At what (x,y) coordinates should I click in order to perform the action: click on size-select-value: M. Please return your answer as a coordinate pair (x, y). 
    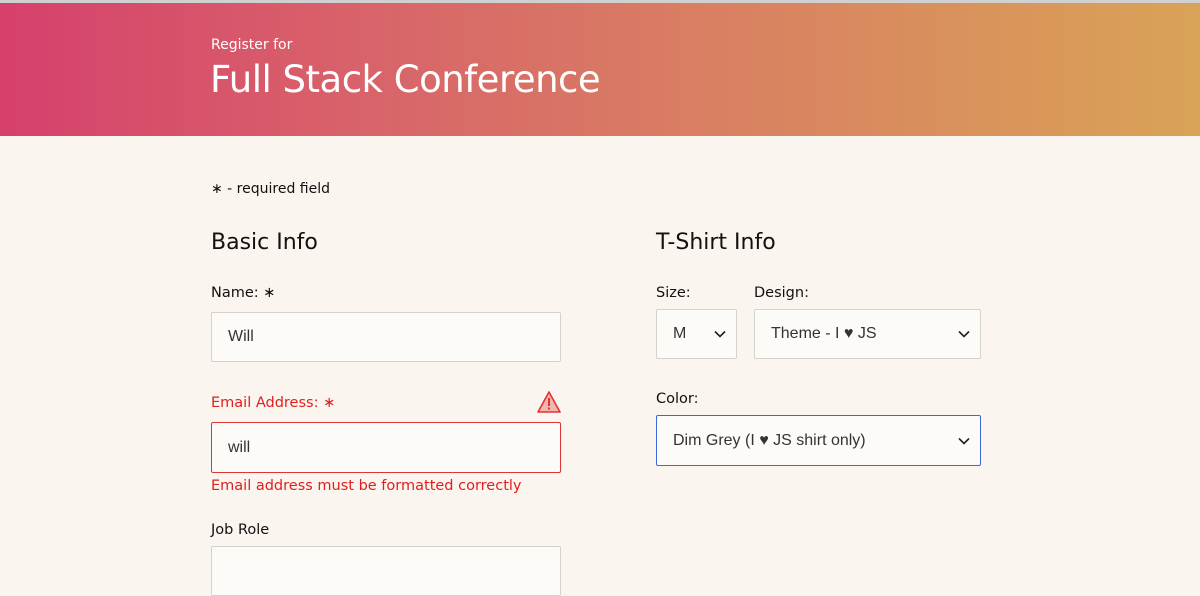
    Looking at the image, I should click on (680, 333).